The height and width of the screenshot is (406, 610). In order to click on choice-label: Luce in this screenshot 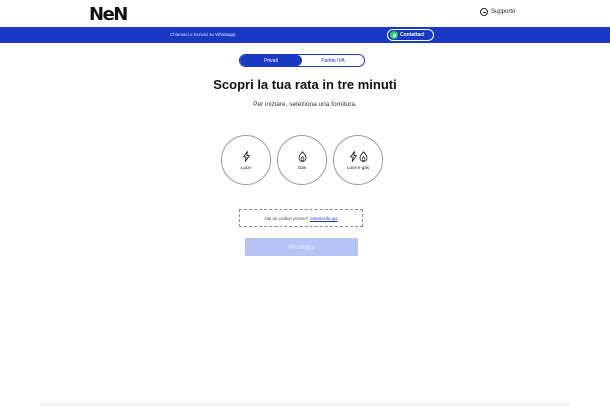, I will do `click(246, 167)`.